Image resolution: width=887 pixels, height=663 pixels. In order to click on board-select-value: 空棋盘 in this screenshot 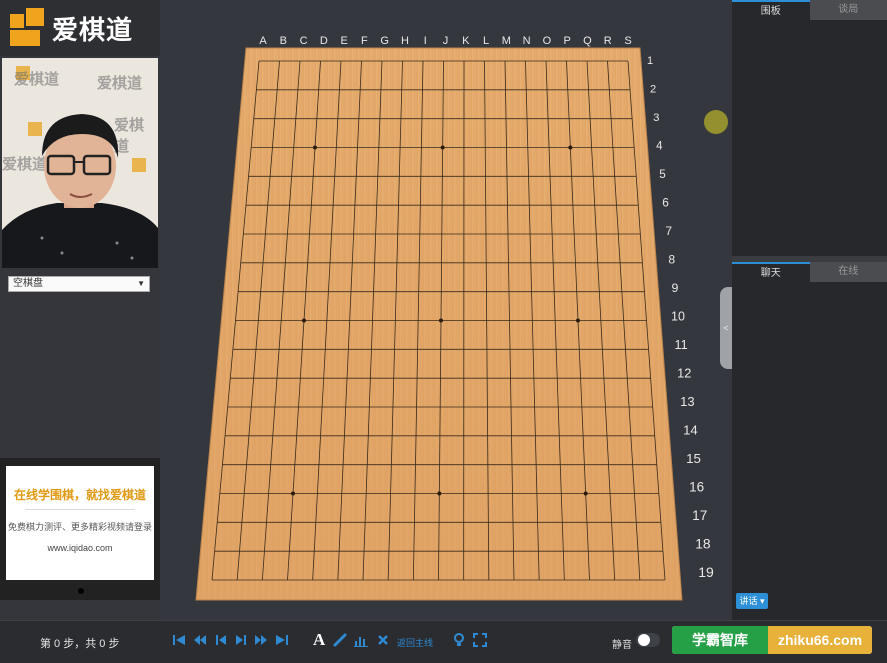, I will do `click(28, 283)`.